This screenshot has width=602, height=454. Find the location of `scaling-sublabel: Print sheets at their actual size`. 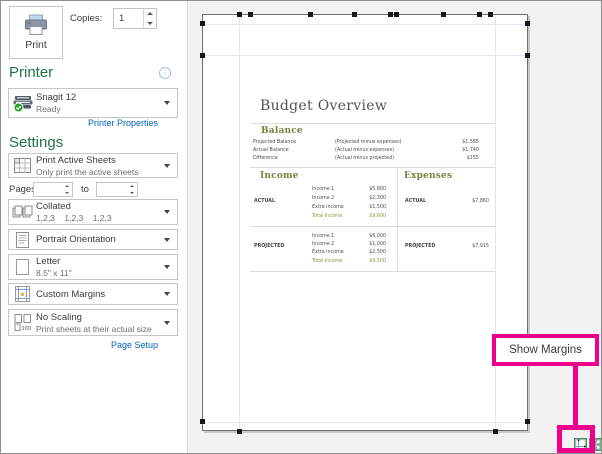

scaling-sublabel: Print sheets at their actual size is located at coordinates (94, 328).